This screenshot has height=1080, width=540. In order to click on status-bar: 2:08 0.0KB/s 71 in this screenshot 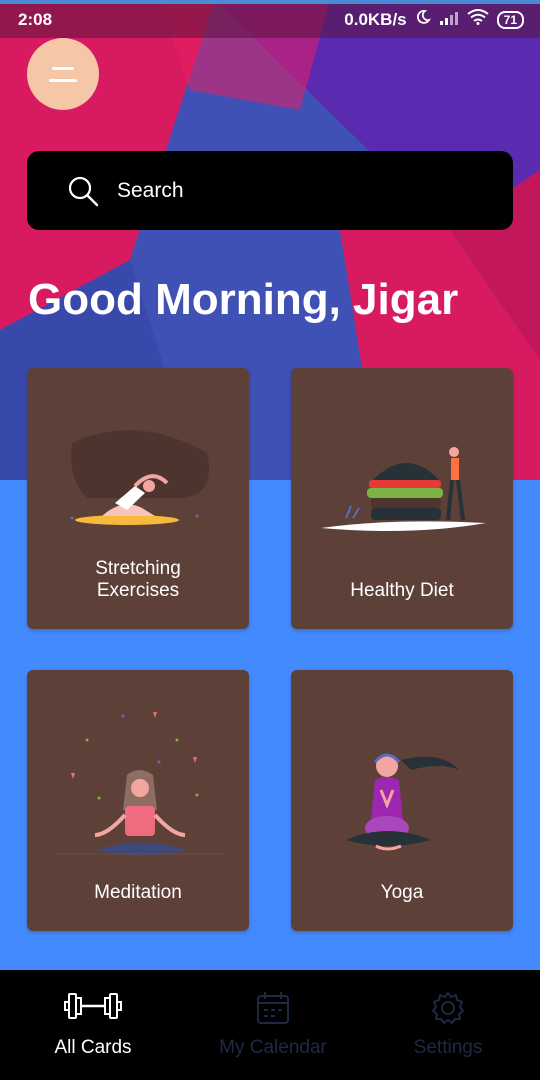, I will do `click(270, 19)`.